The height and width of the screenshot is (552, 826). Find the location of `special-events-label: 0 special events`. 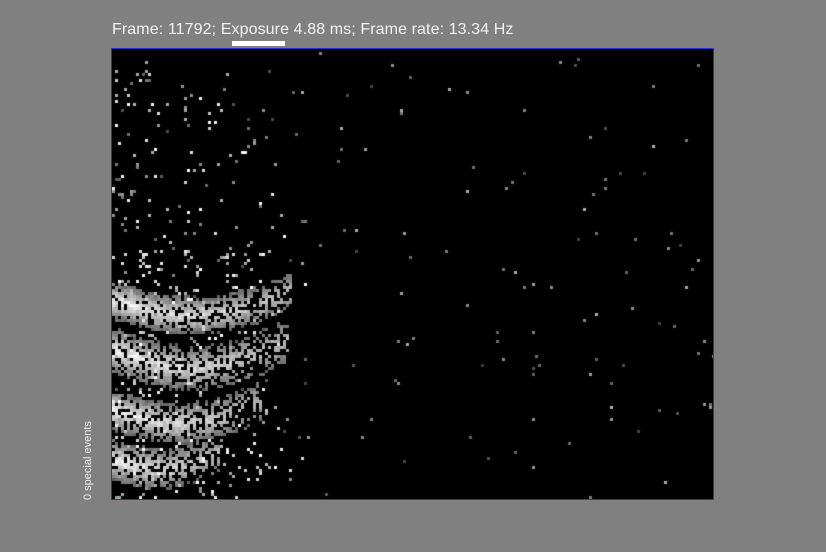

special-events-label: 0 special events is located at coordinates (88, 460).